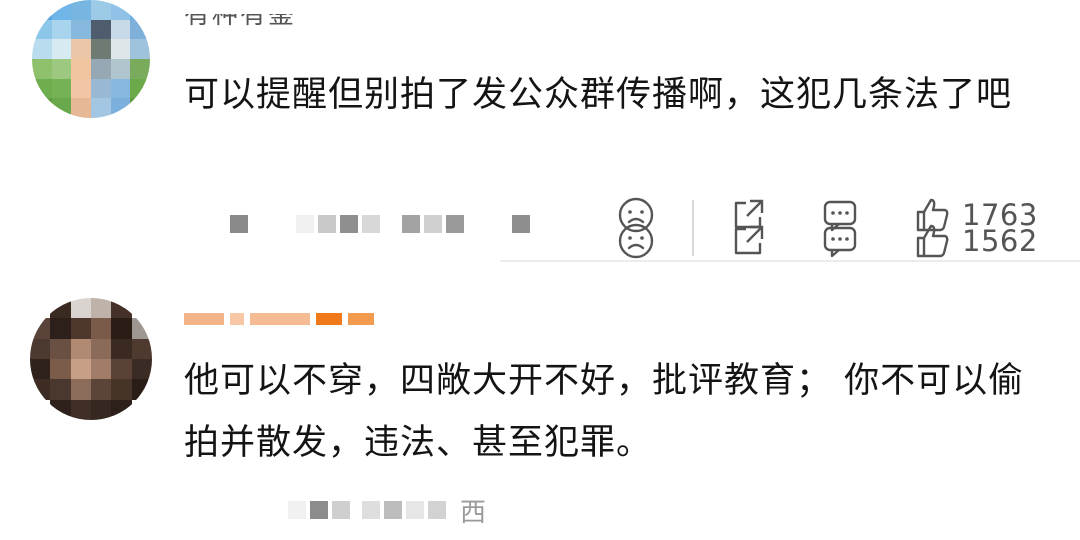  I want to click on comment-meta, so click(380, 224).